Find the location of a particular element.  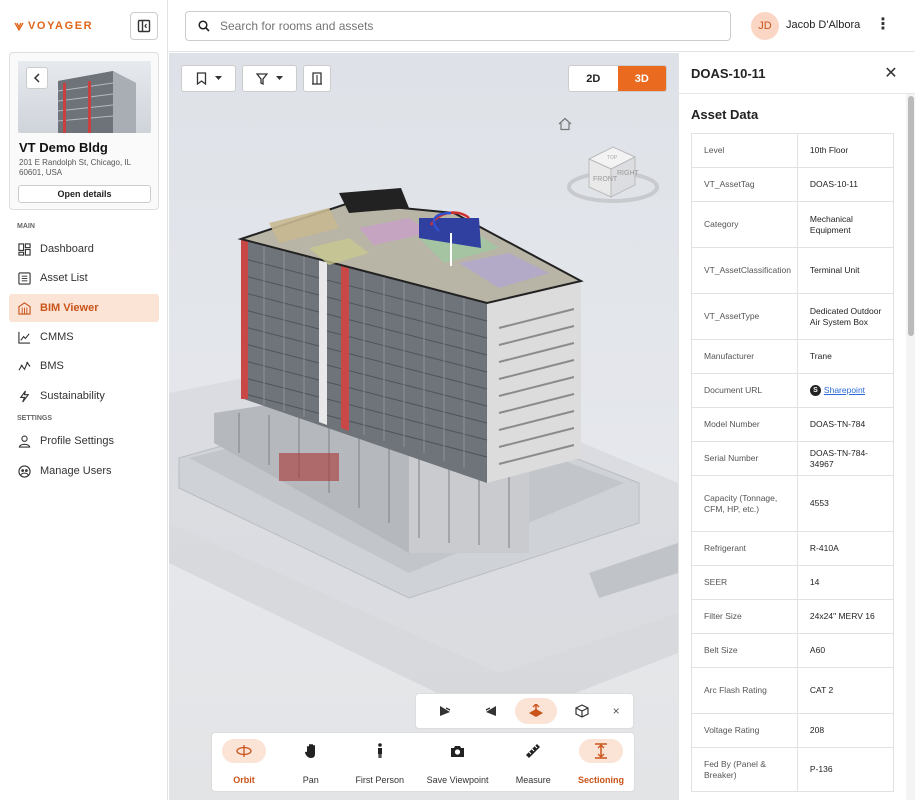

tool-label: Save Viewpoint is located at coordinates (457, 780).